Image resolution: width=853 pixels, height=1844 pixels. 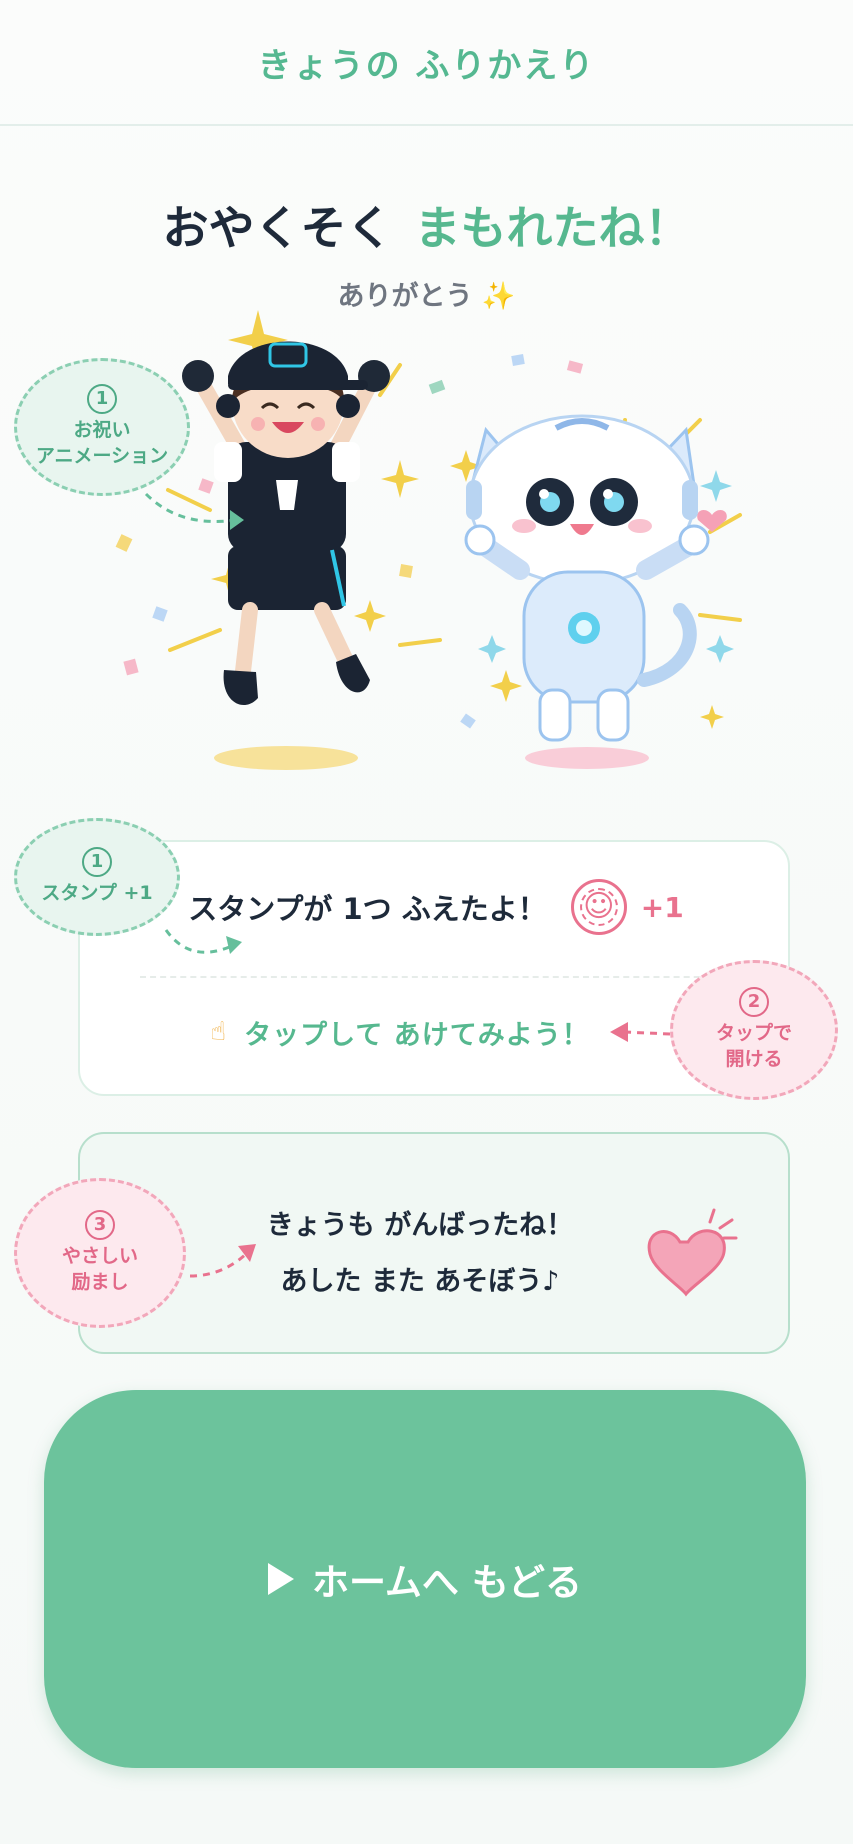 I want to click on celebration-headline: おやくそく まもれたね！, so click(x=426, y=225).